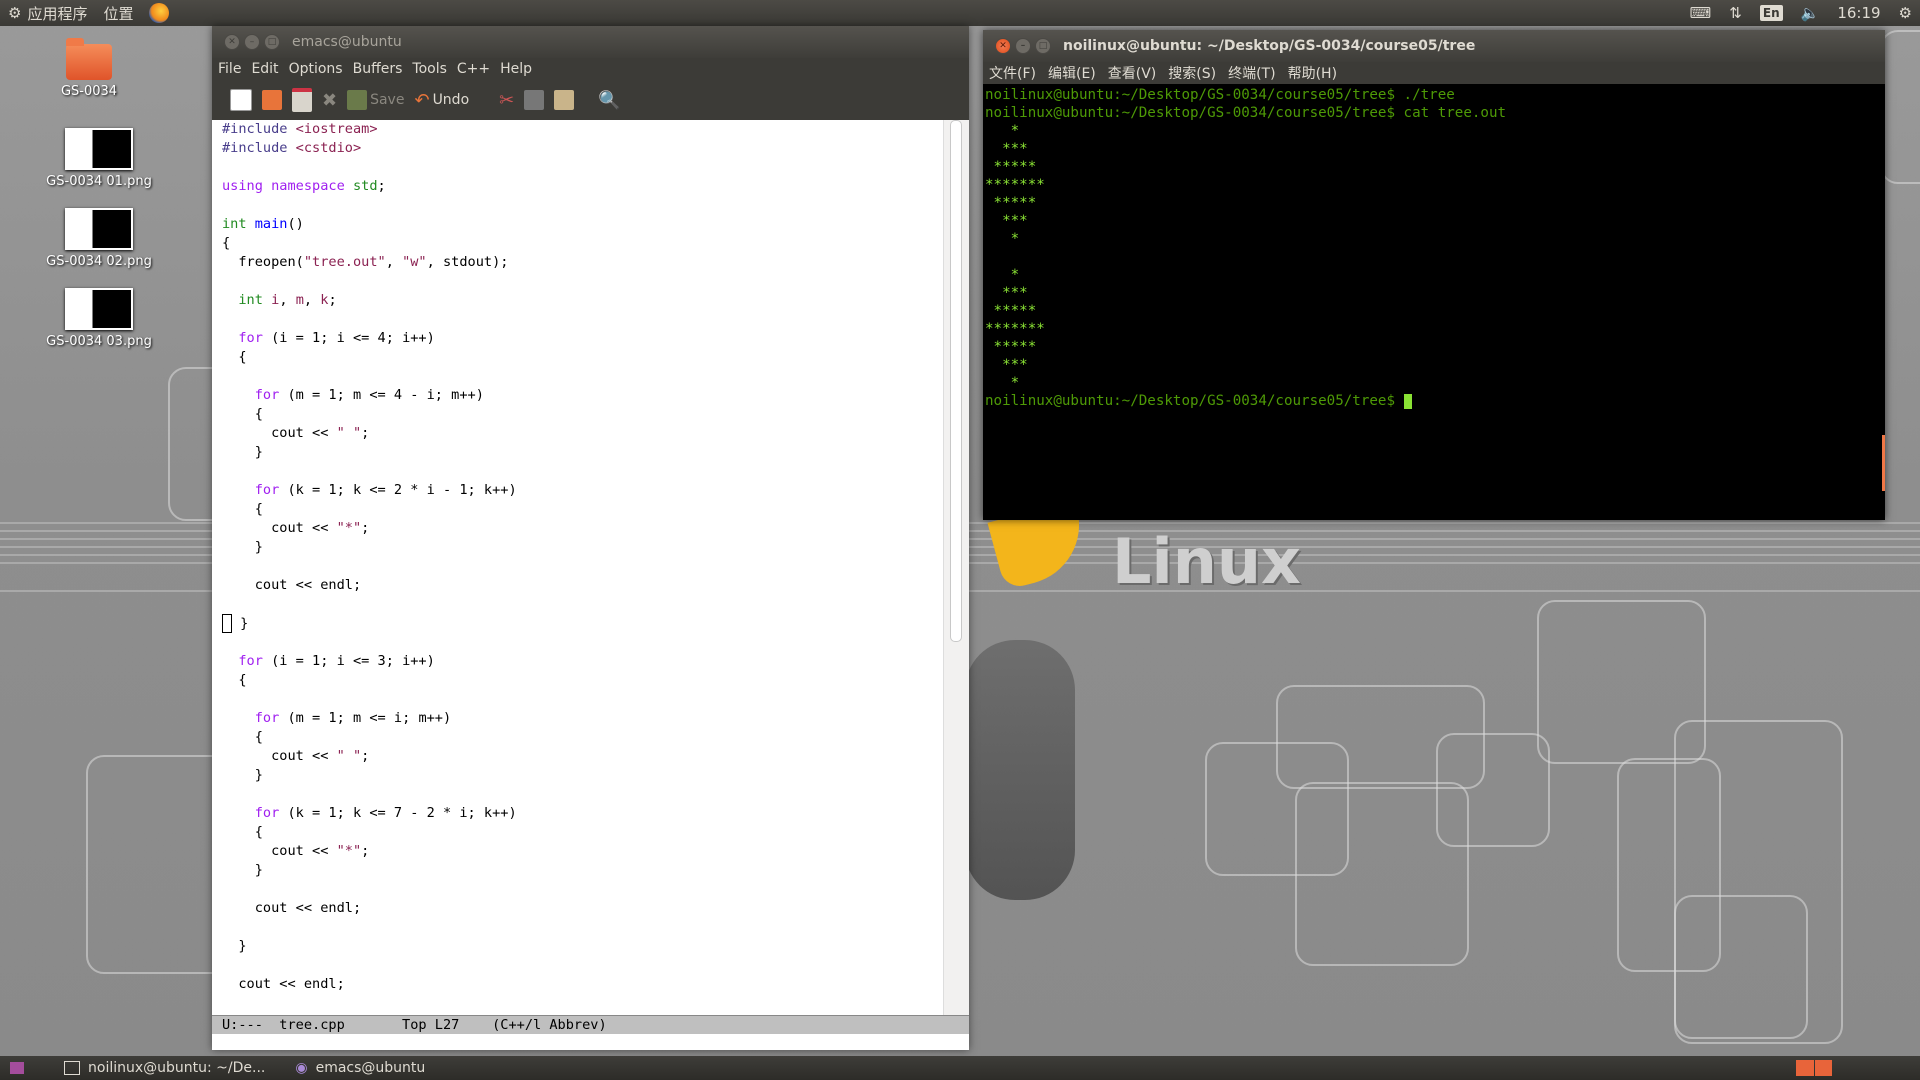 The height and width of the screenshot is (1080, 1920). I want to click on code-line: for (m = 1; m <= i; m++), so click(353, 718).